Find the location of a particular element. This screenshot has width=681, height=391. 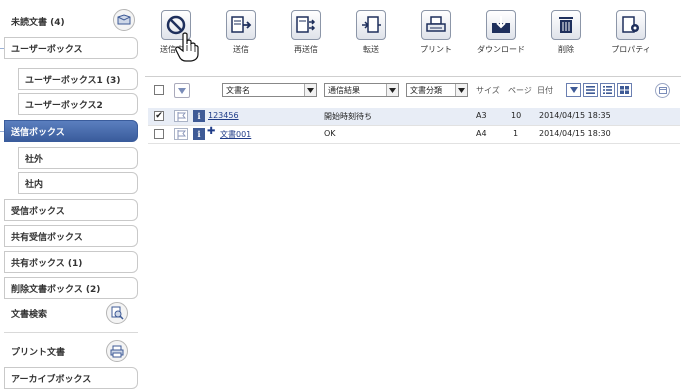

filter-dropdown-icon is located at coordinates (182, 90).